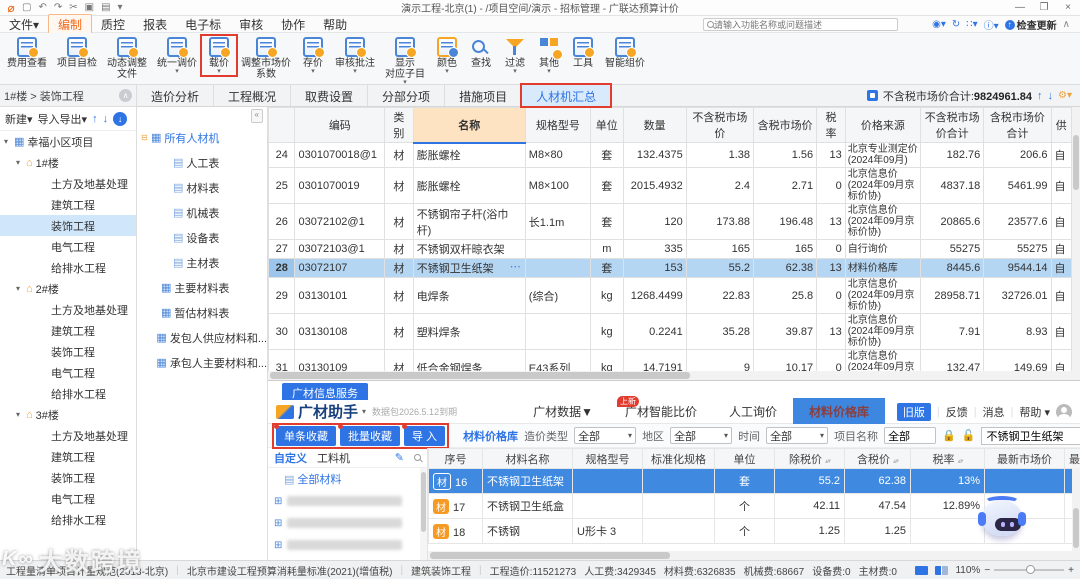  What do you see at coordinates (469, 125) in the screenshot?
I see `column-header: 名称` at bounding box center [469, 125].